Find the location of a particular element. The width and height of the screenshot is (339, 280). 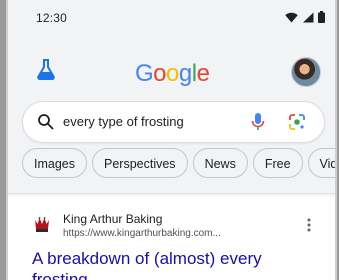

search-bar is located at coordinates (173, 122).